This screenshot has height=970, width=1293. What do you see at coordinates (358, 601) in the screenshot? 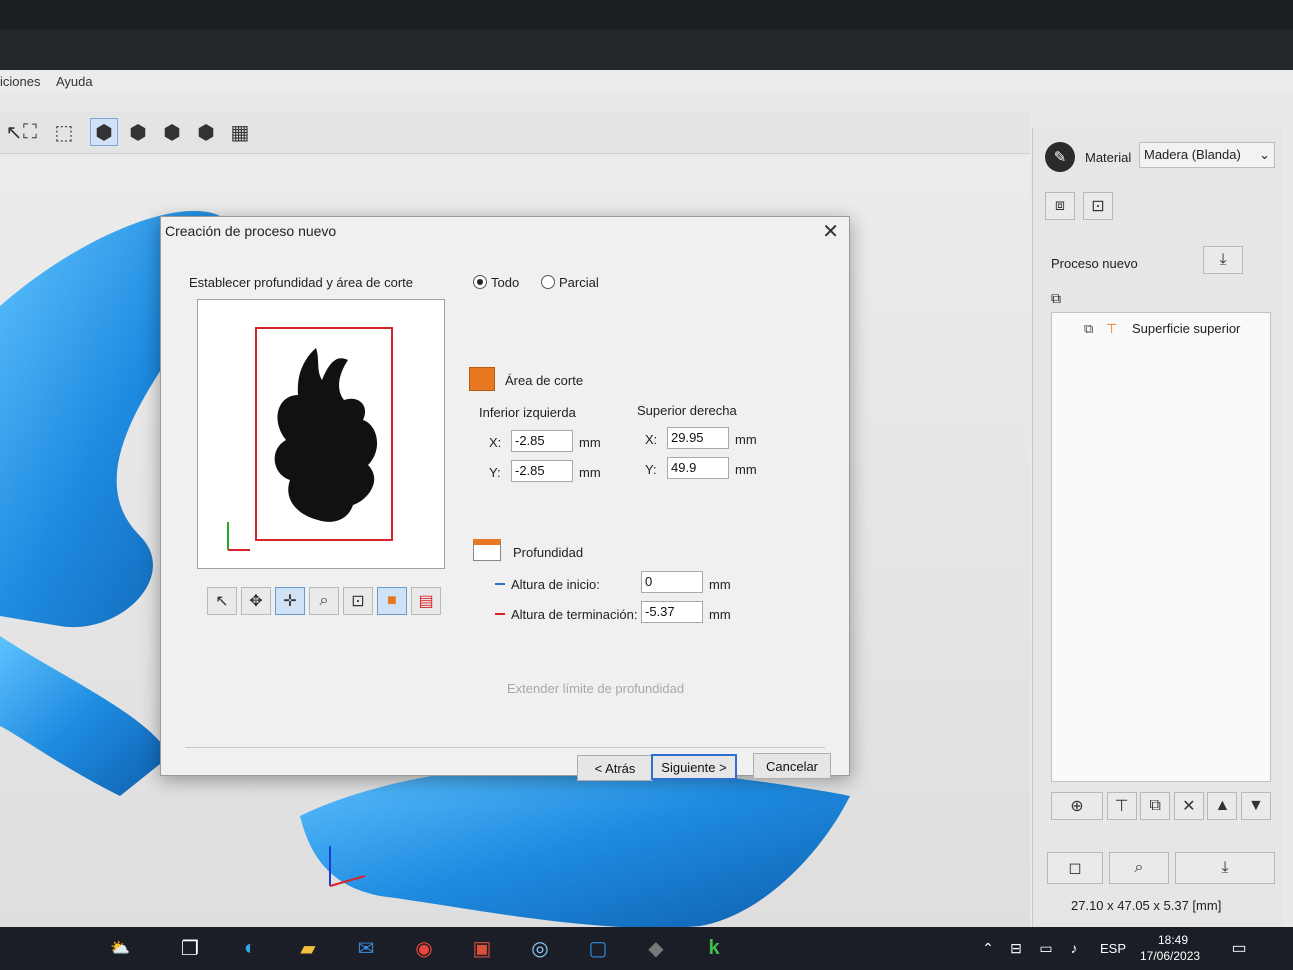
I see `fit-area-icon: ⊡` at bounding box center [358, 601].